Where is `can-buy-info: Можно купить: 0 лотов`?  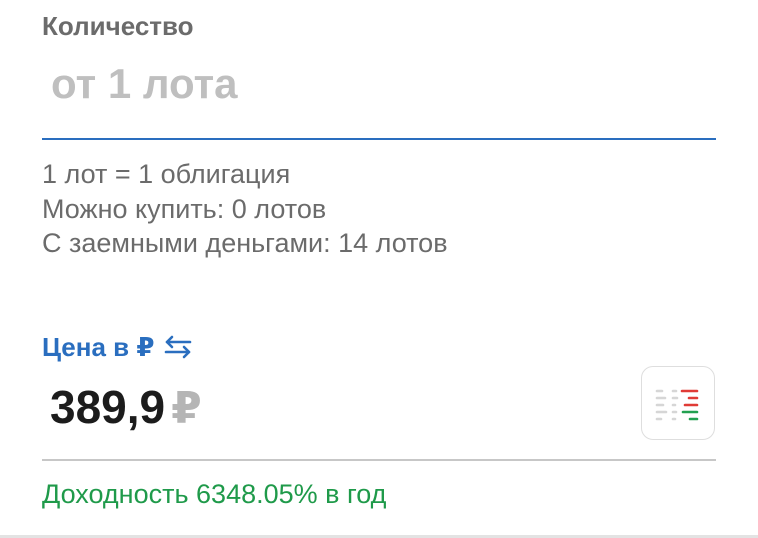 can-buy-info: Можно купить: 0 лотов is located at coordinates (184, 209).